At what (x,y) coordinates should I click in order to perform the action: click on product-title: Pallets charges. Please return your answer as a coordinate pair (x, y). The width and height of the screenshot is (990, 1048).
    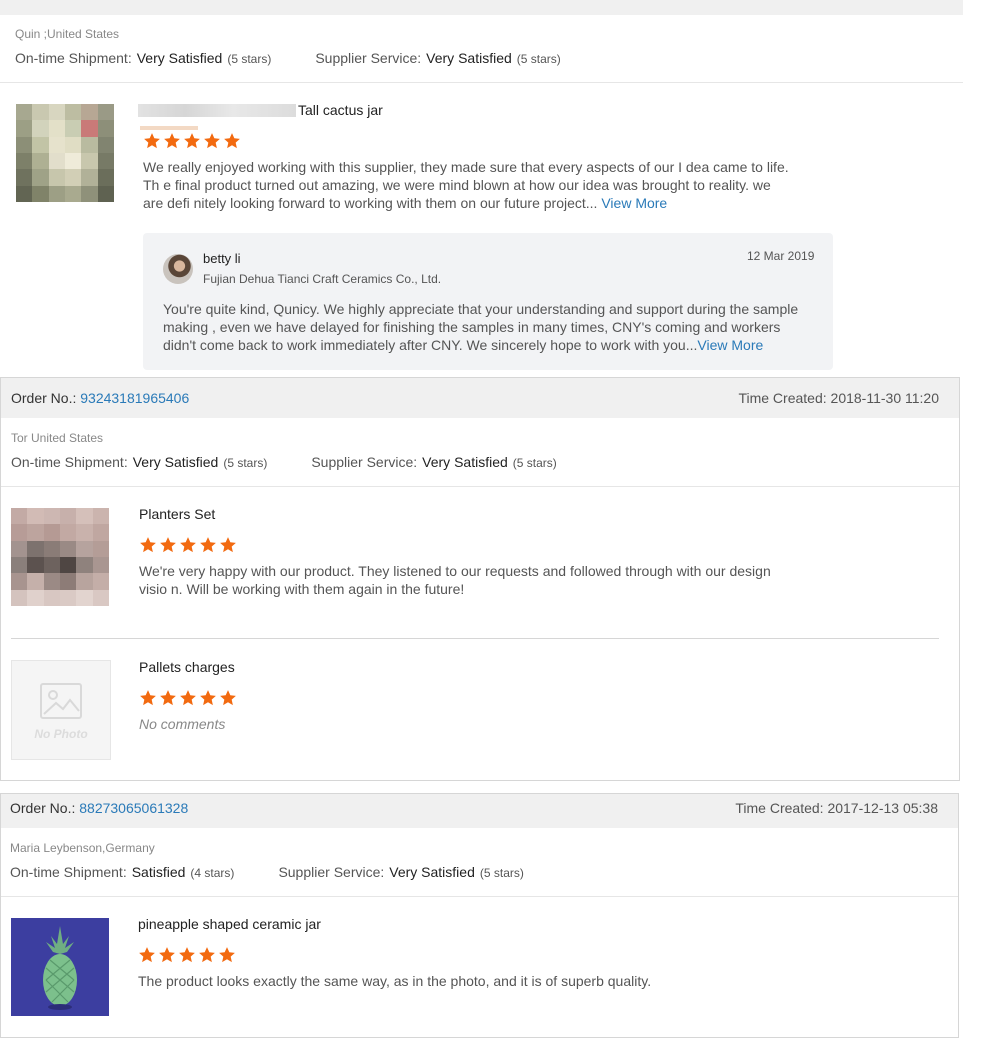
    Looking at the image, I should click on (187, 667).